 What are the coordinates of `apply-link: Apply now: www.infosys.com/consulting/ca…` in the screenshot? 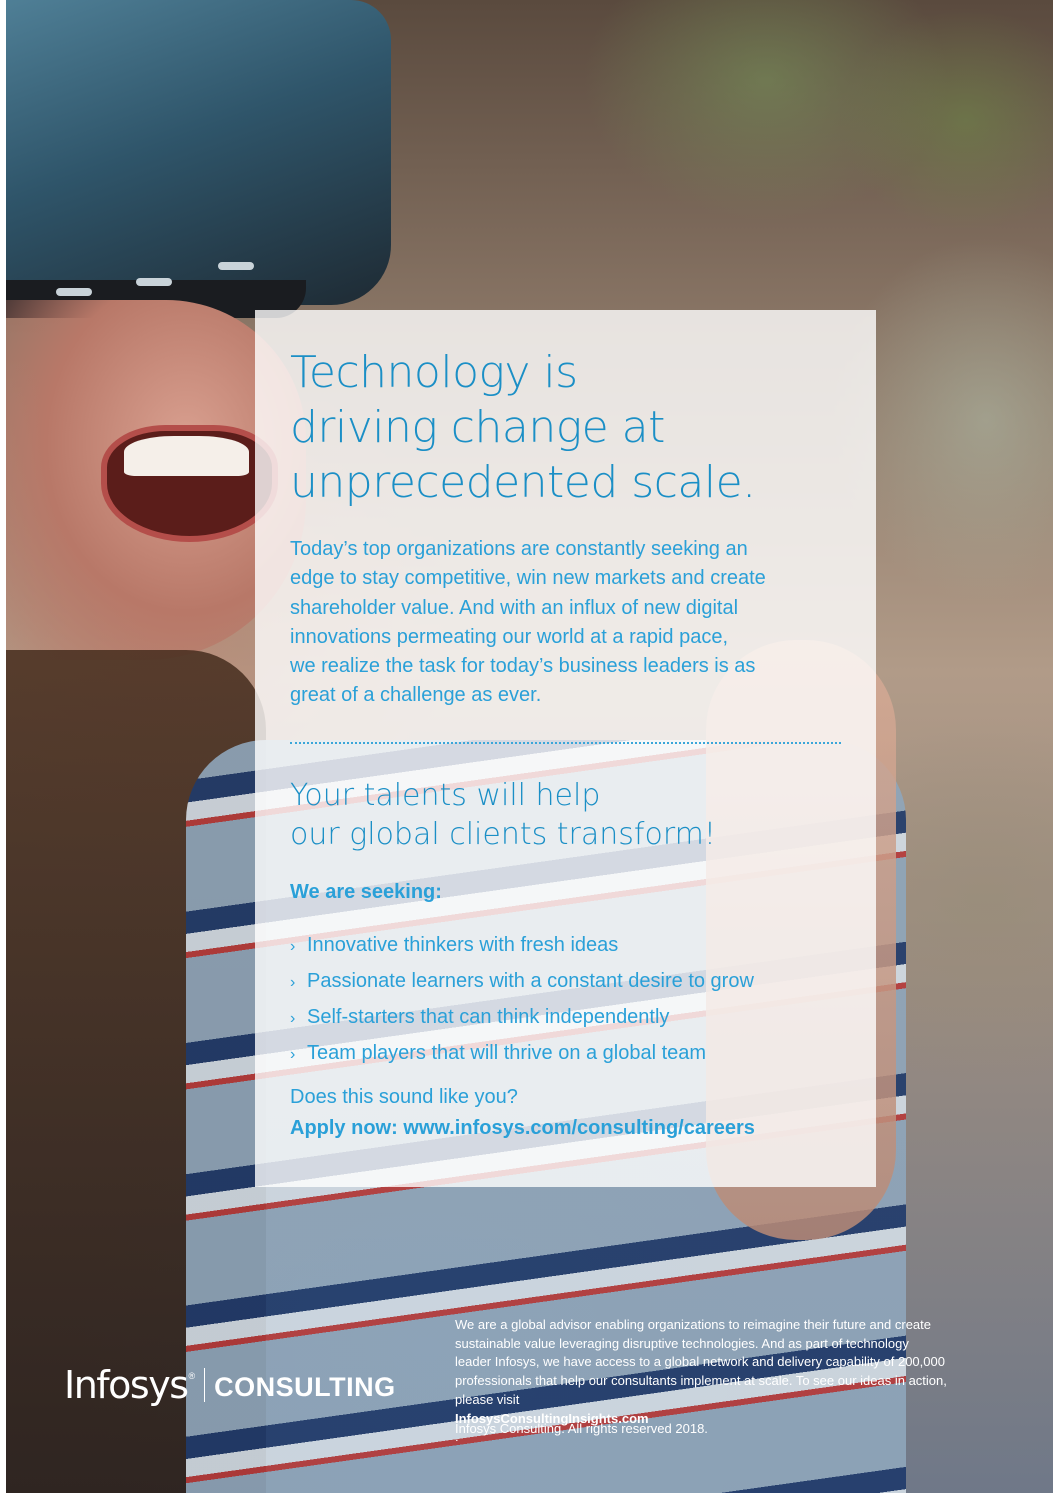 It's located at (522, 1128).